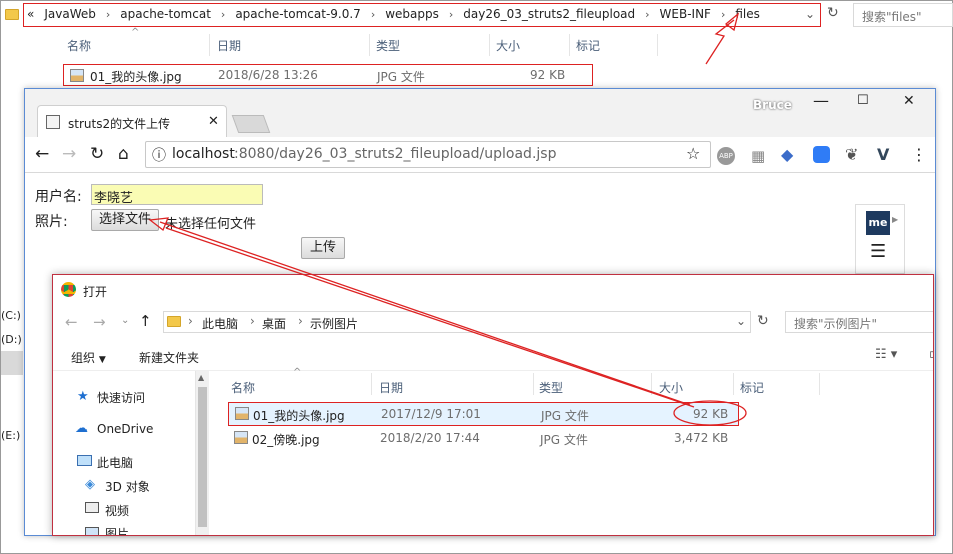 Image resolution: width=953 pixels, height=554 pixels. What do you see at coordinates (710, 413) in the screenshot?
I see `size-highlight-ellipse` at bounding box center [710, 413].